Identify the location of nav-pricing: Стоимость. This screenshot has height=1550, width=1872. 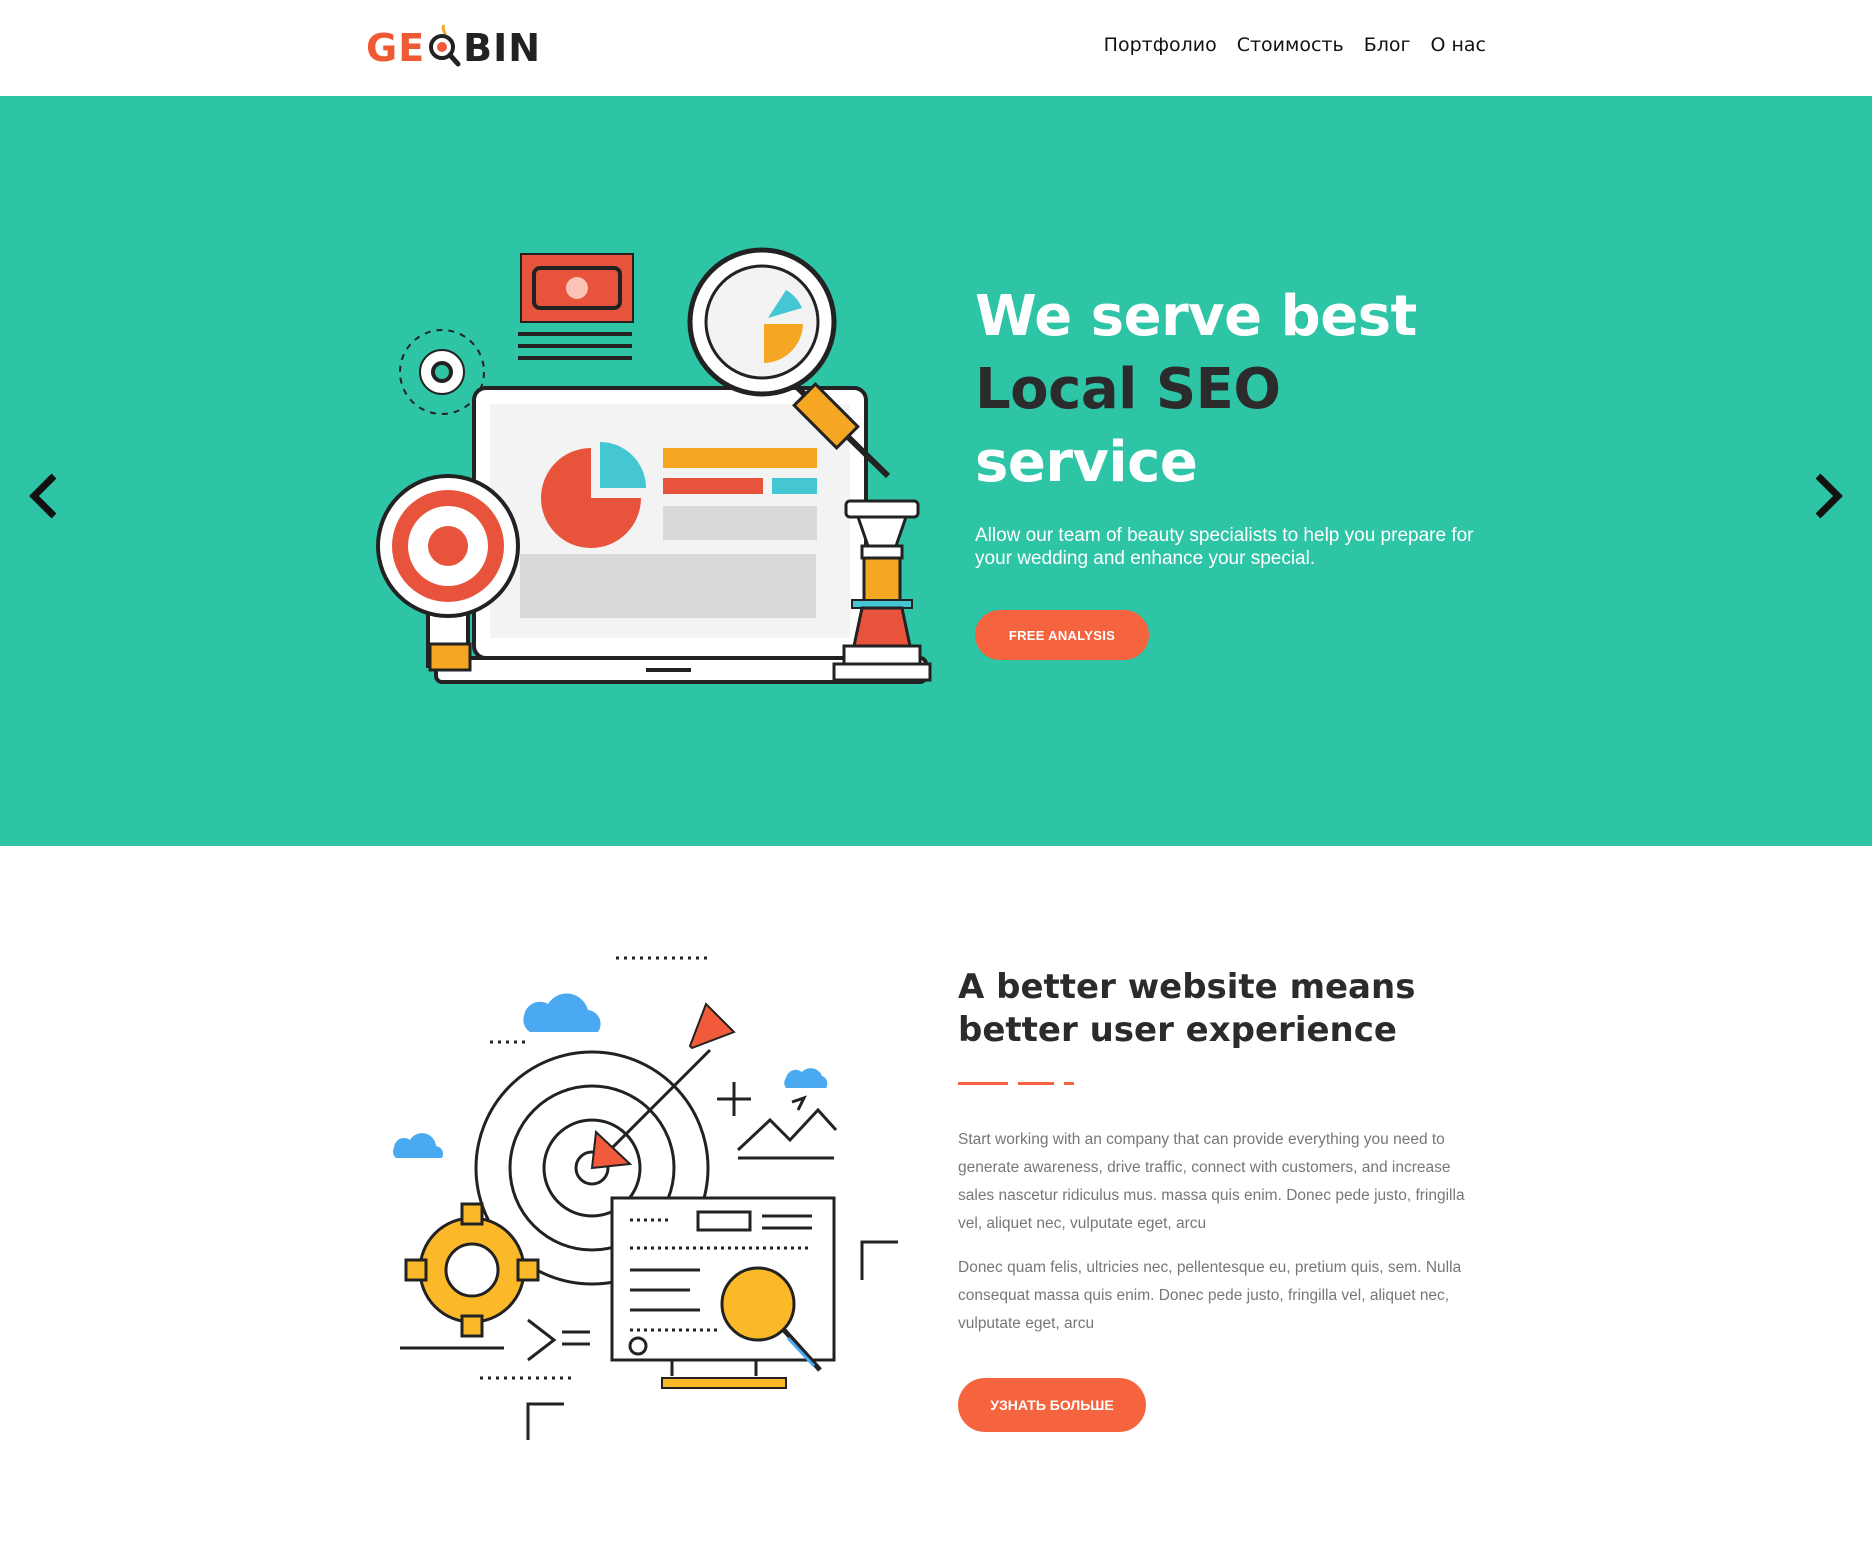
(1290, 45).